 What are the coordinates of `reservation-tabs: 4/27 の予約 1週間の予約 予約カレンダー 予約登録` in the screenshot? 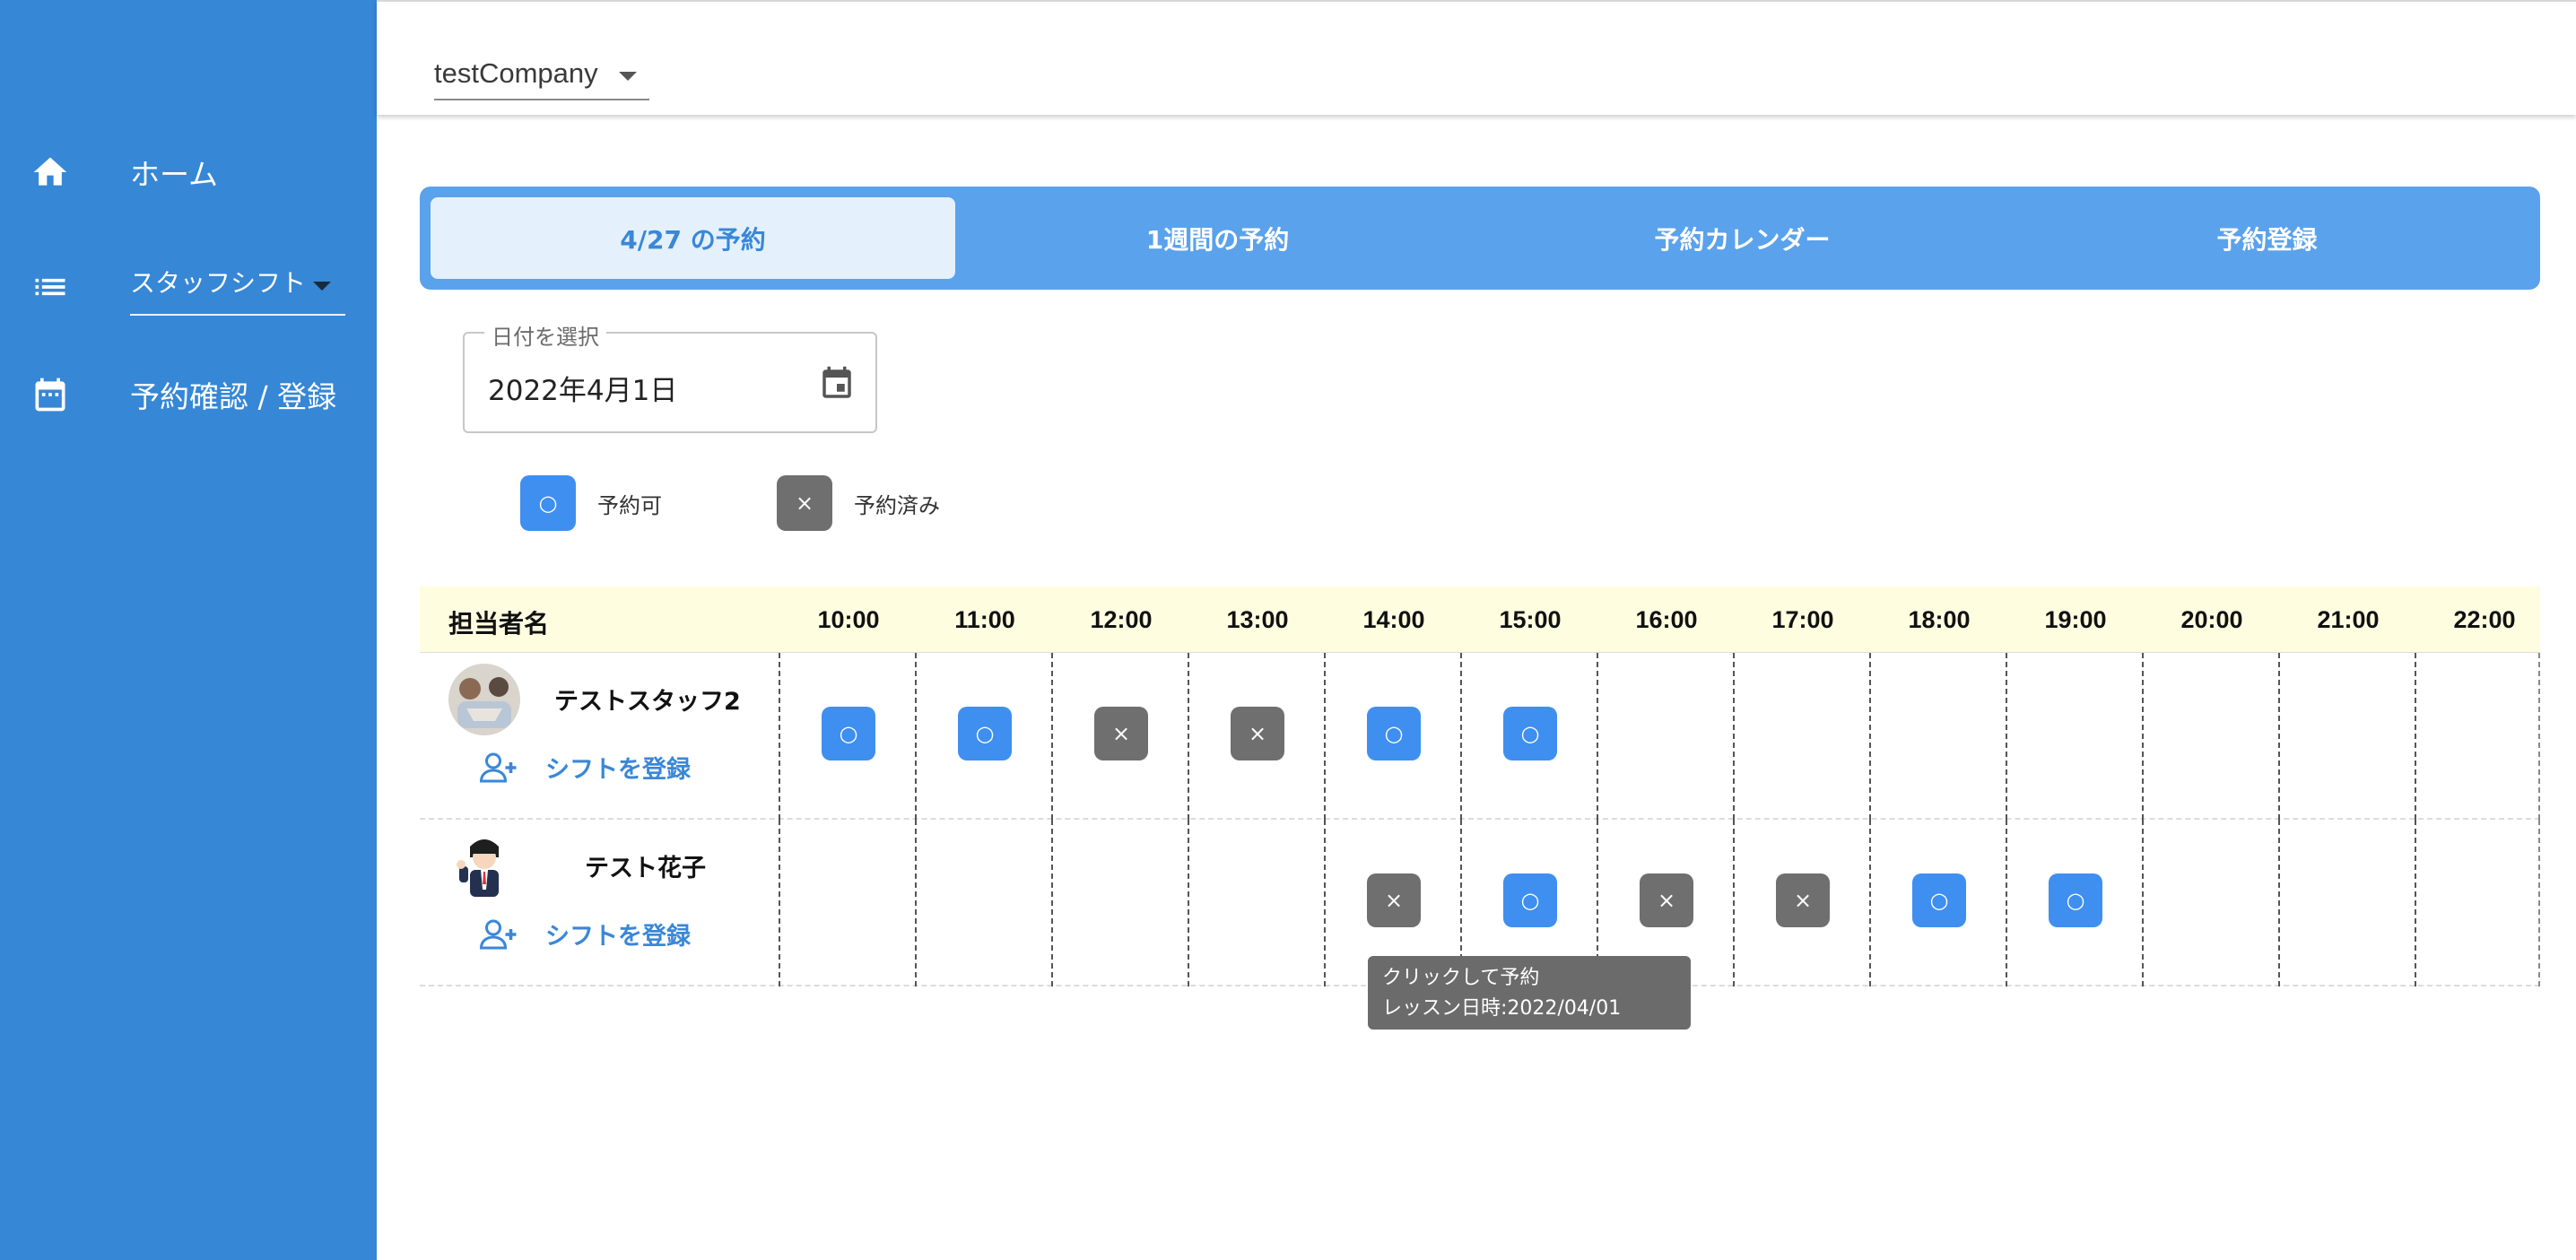 It's located at (1480, 238).